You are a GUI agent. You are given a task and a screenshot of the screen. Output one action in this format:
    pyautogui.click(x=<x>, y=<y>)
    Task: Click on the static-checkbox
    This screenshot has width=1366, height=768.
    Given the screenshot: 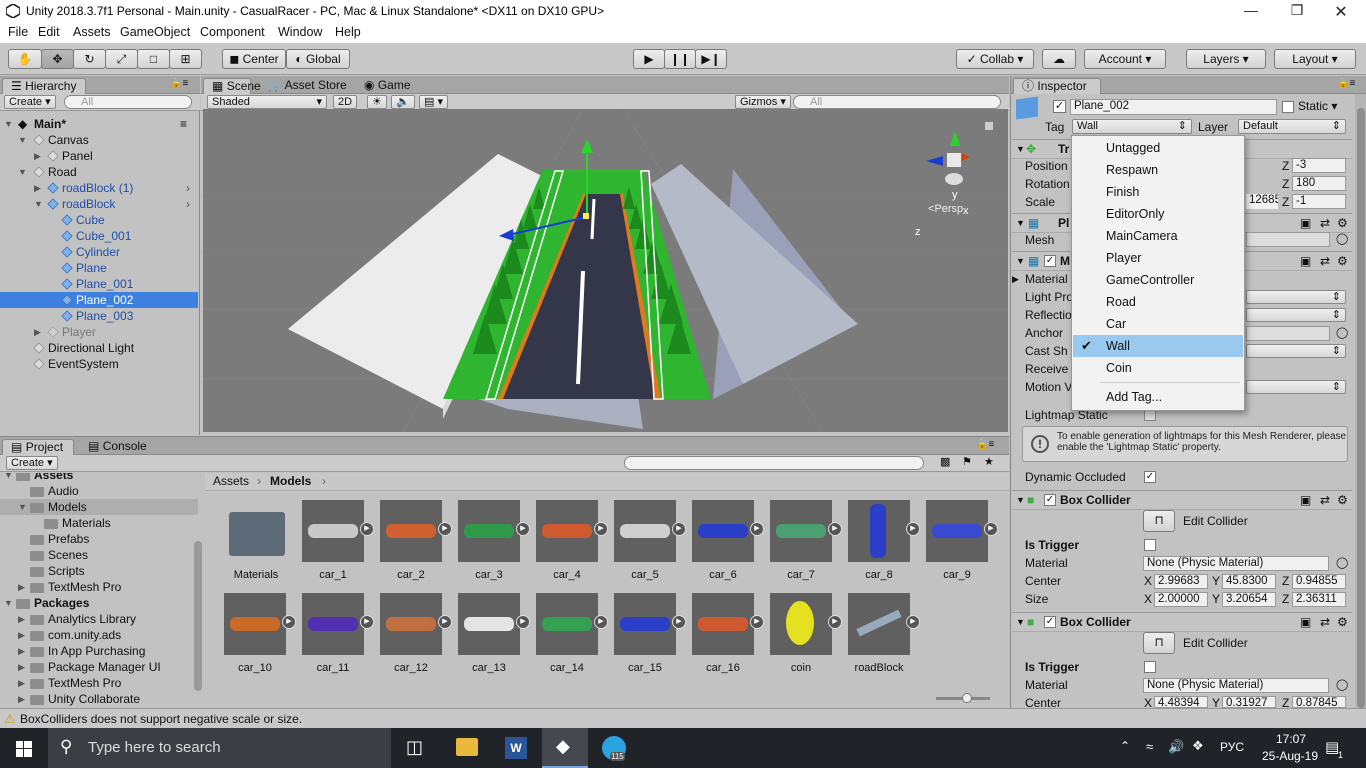 What is the action you would take?
    pyautogui.click(x=1288, y=107)
    